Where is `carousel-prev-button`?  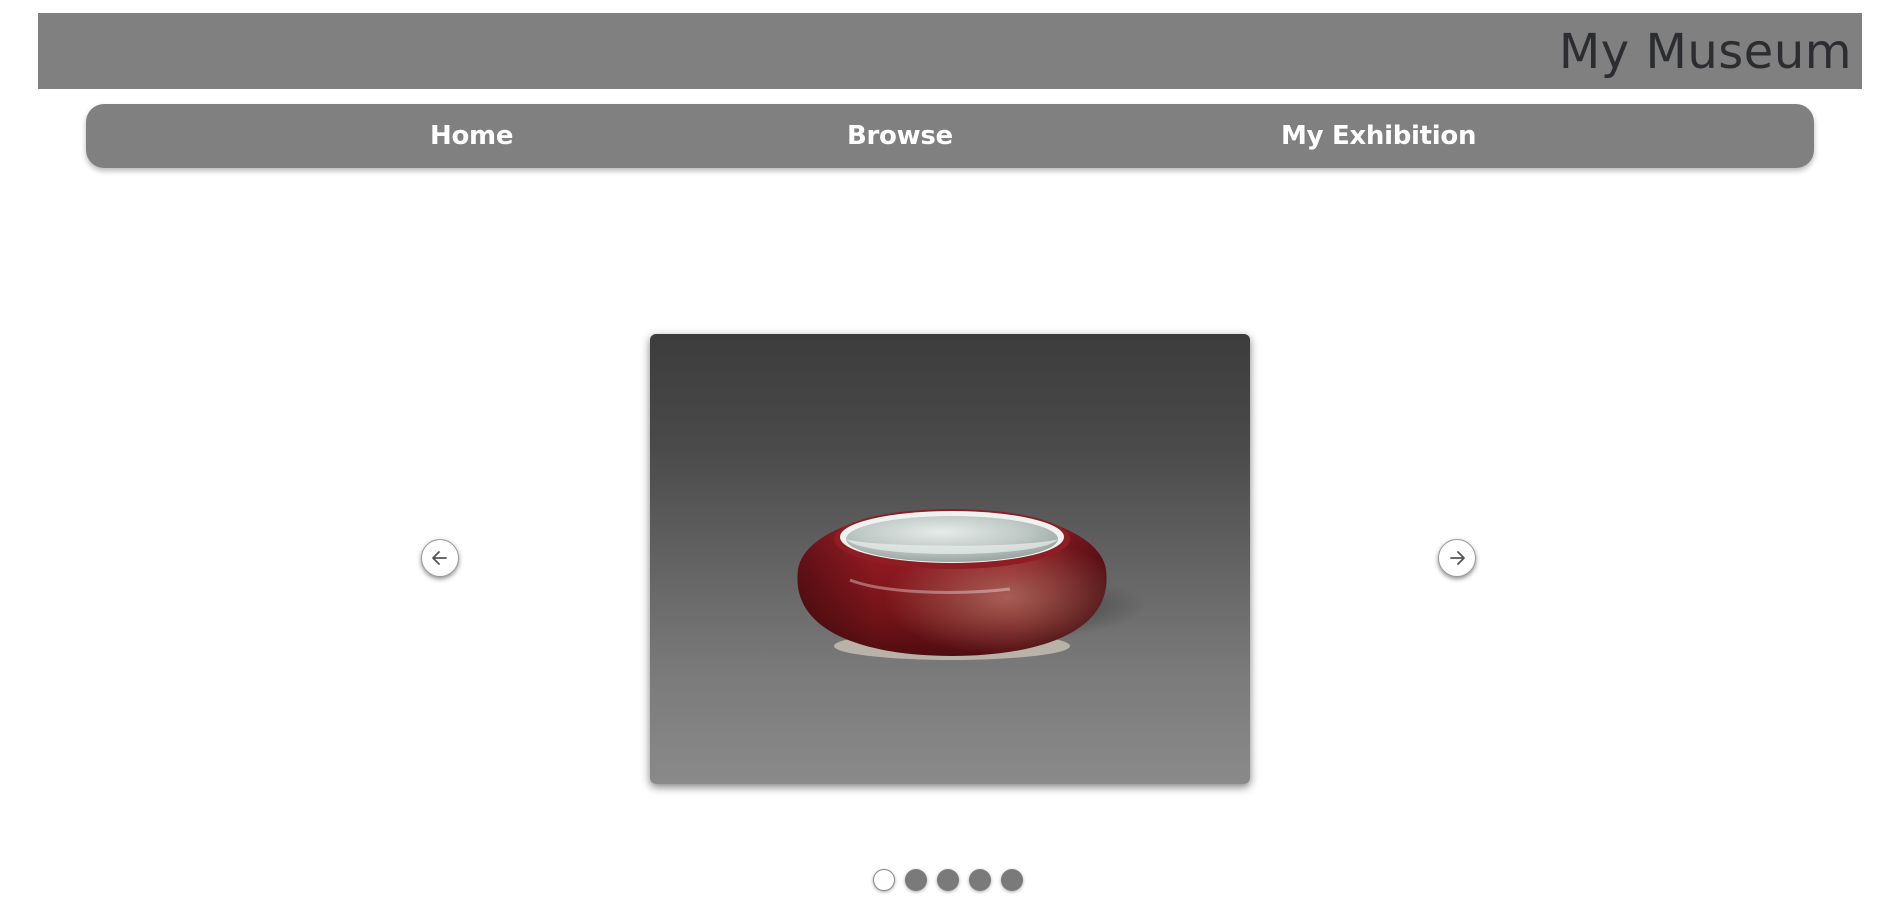
carousel-prev-button is located at coordinates (440, 558).